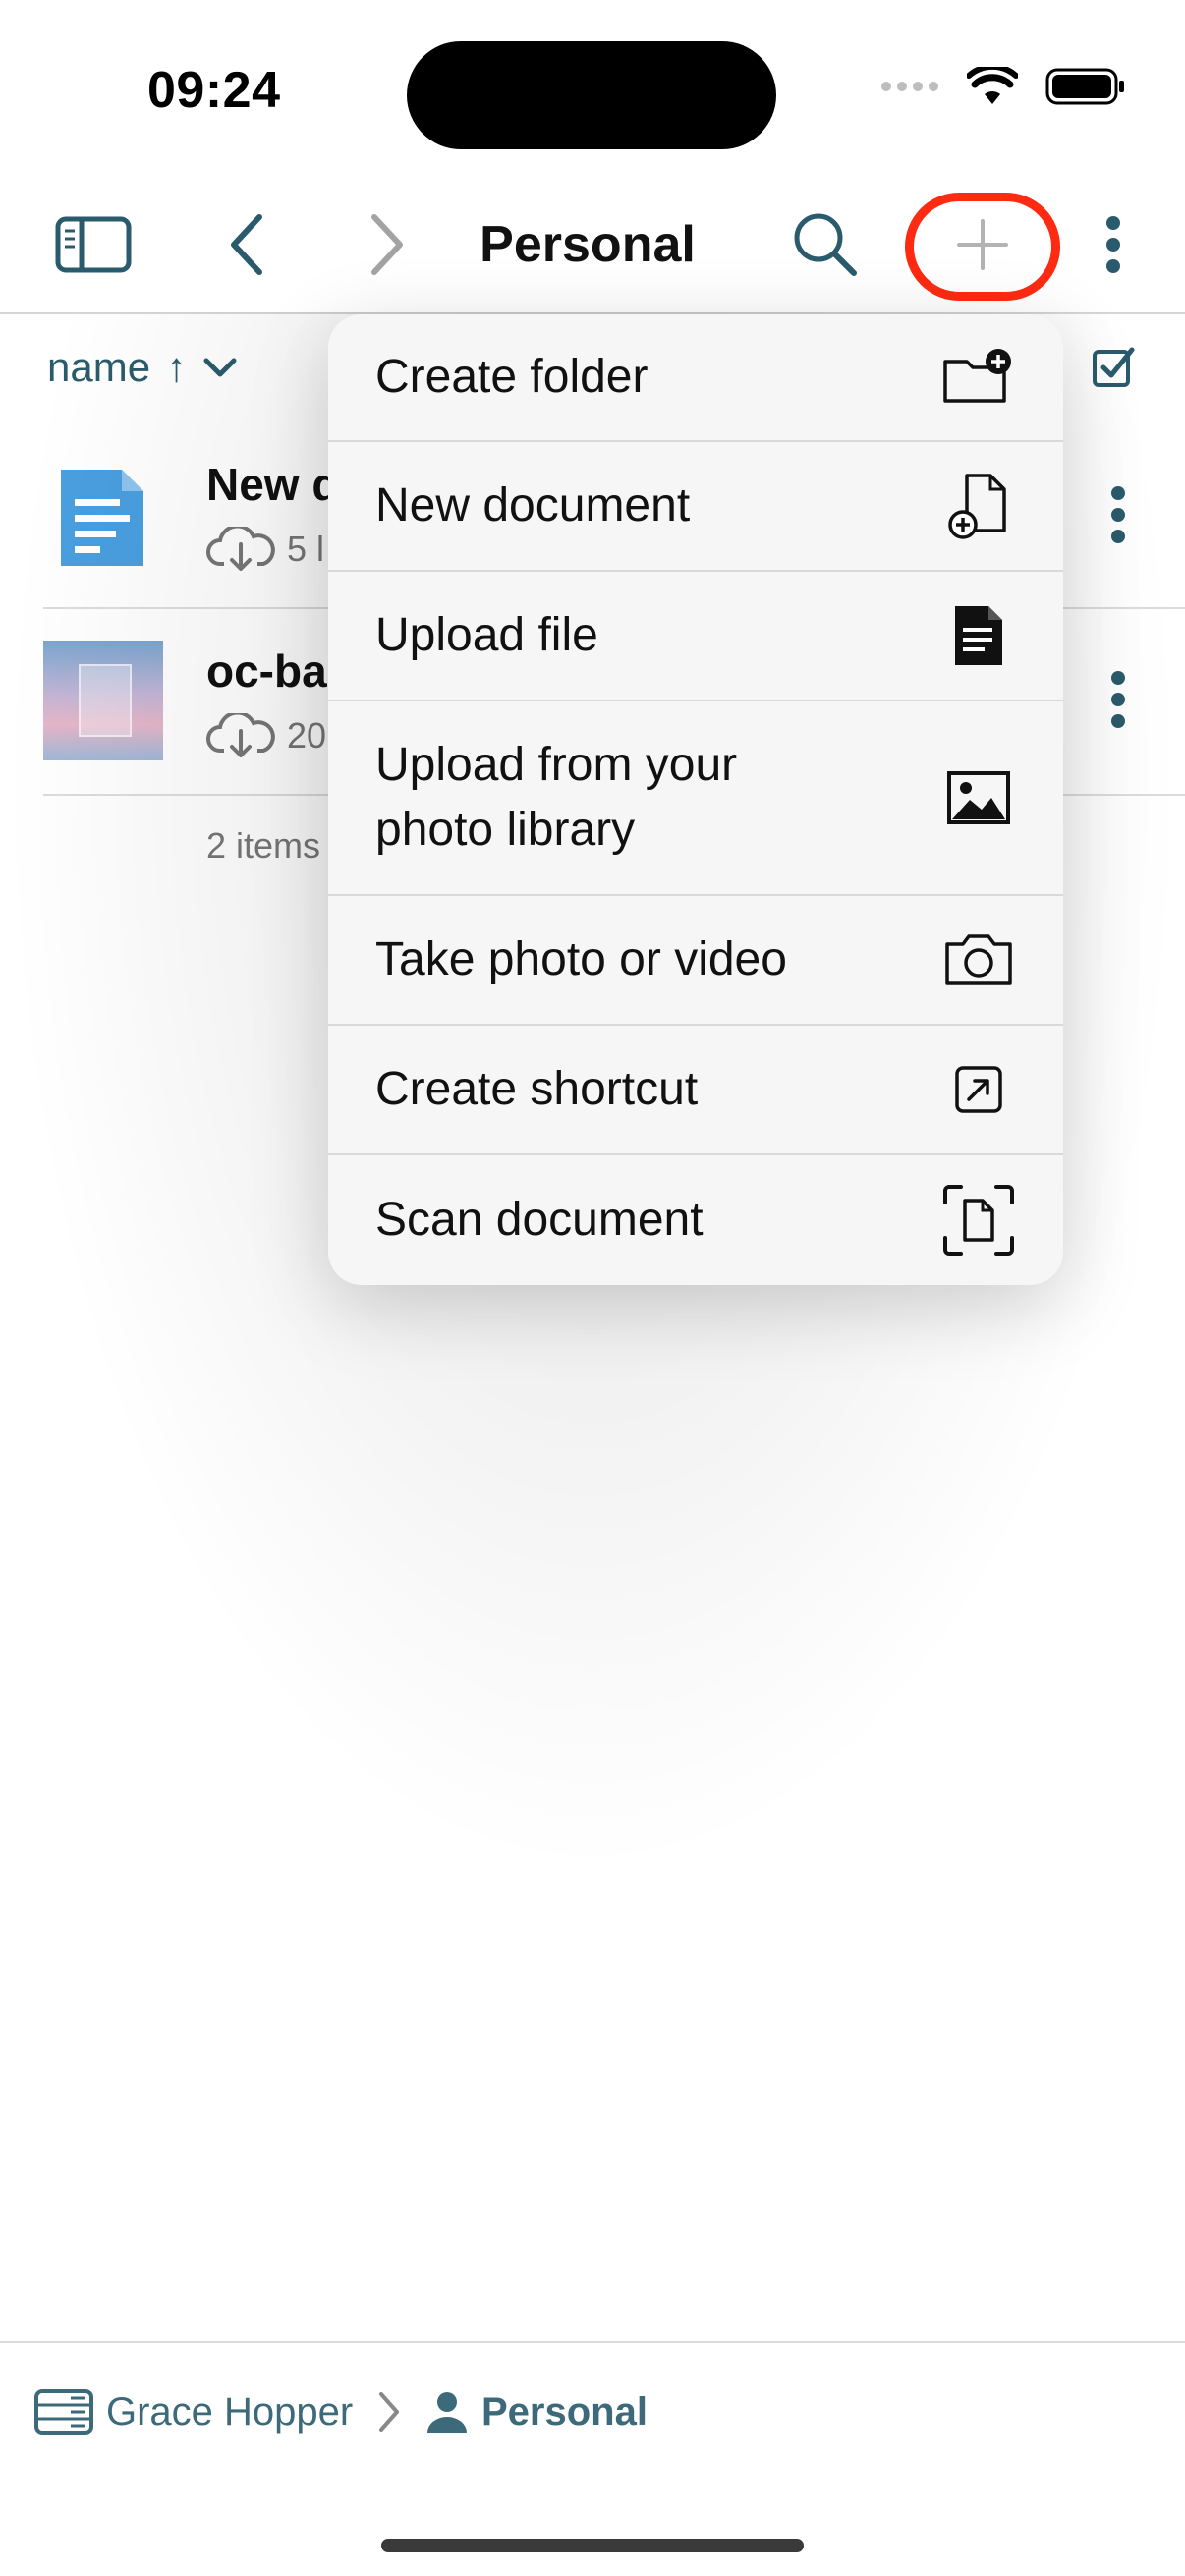 The width and height of the screenshot is (1185, 2576). Describe the element at coordinates (565, 2411) in the screenshot. I see `breadcrumb-current-label: Personal` at that location.